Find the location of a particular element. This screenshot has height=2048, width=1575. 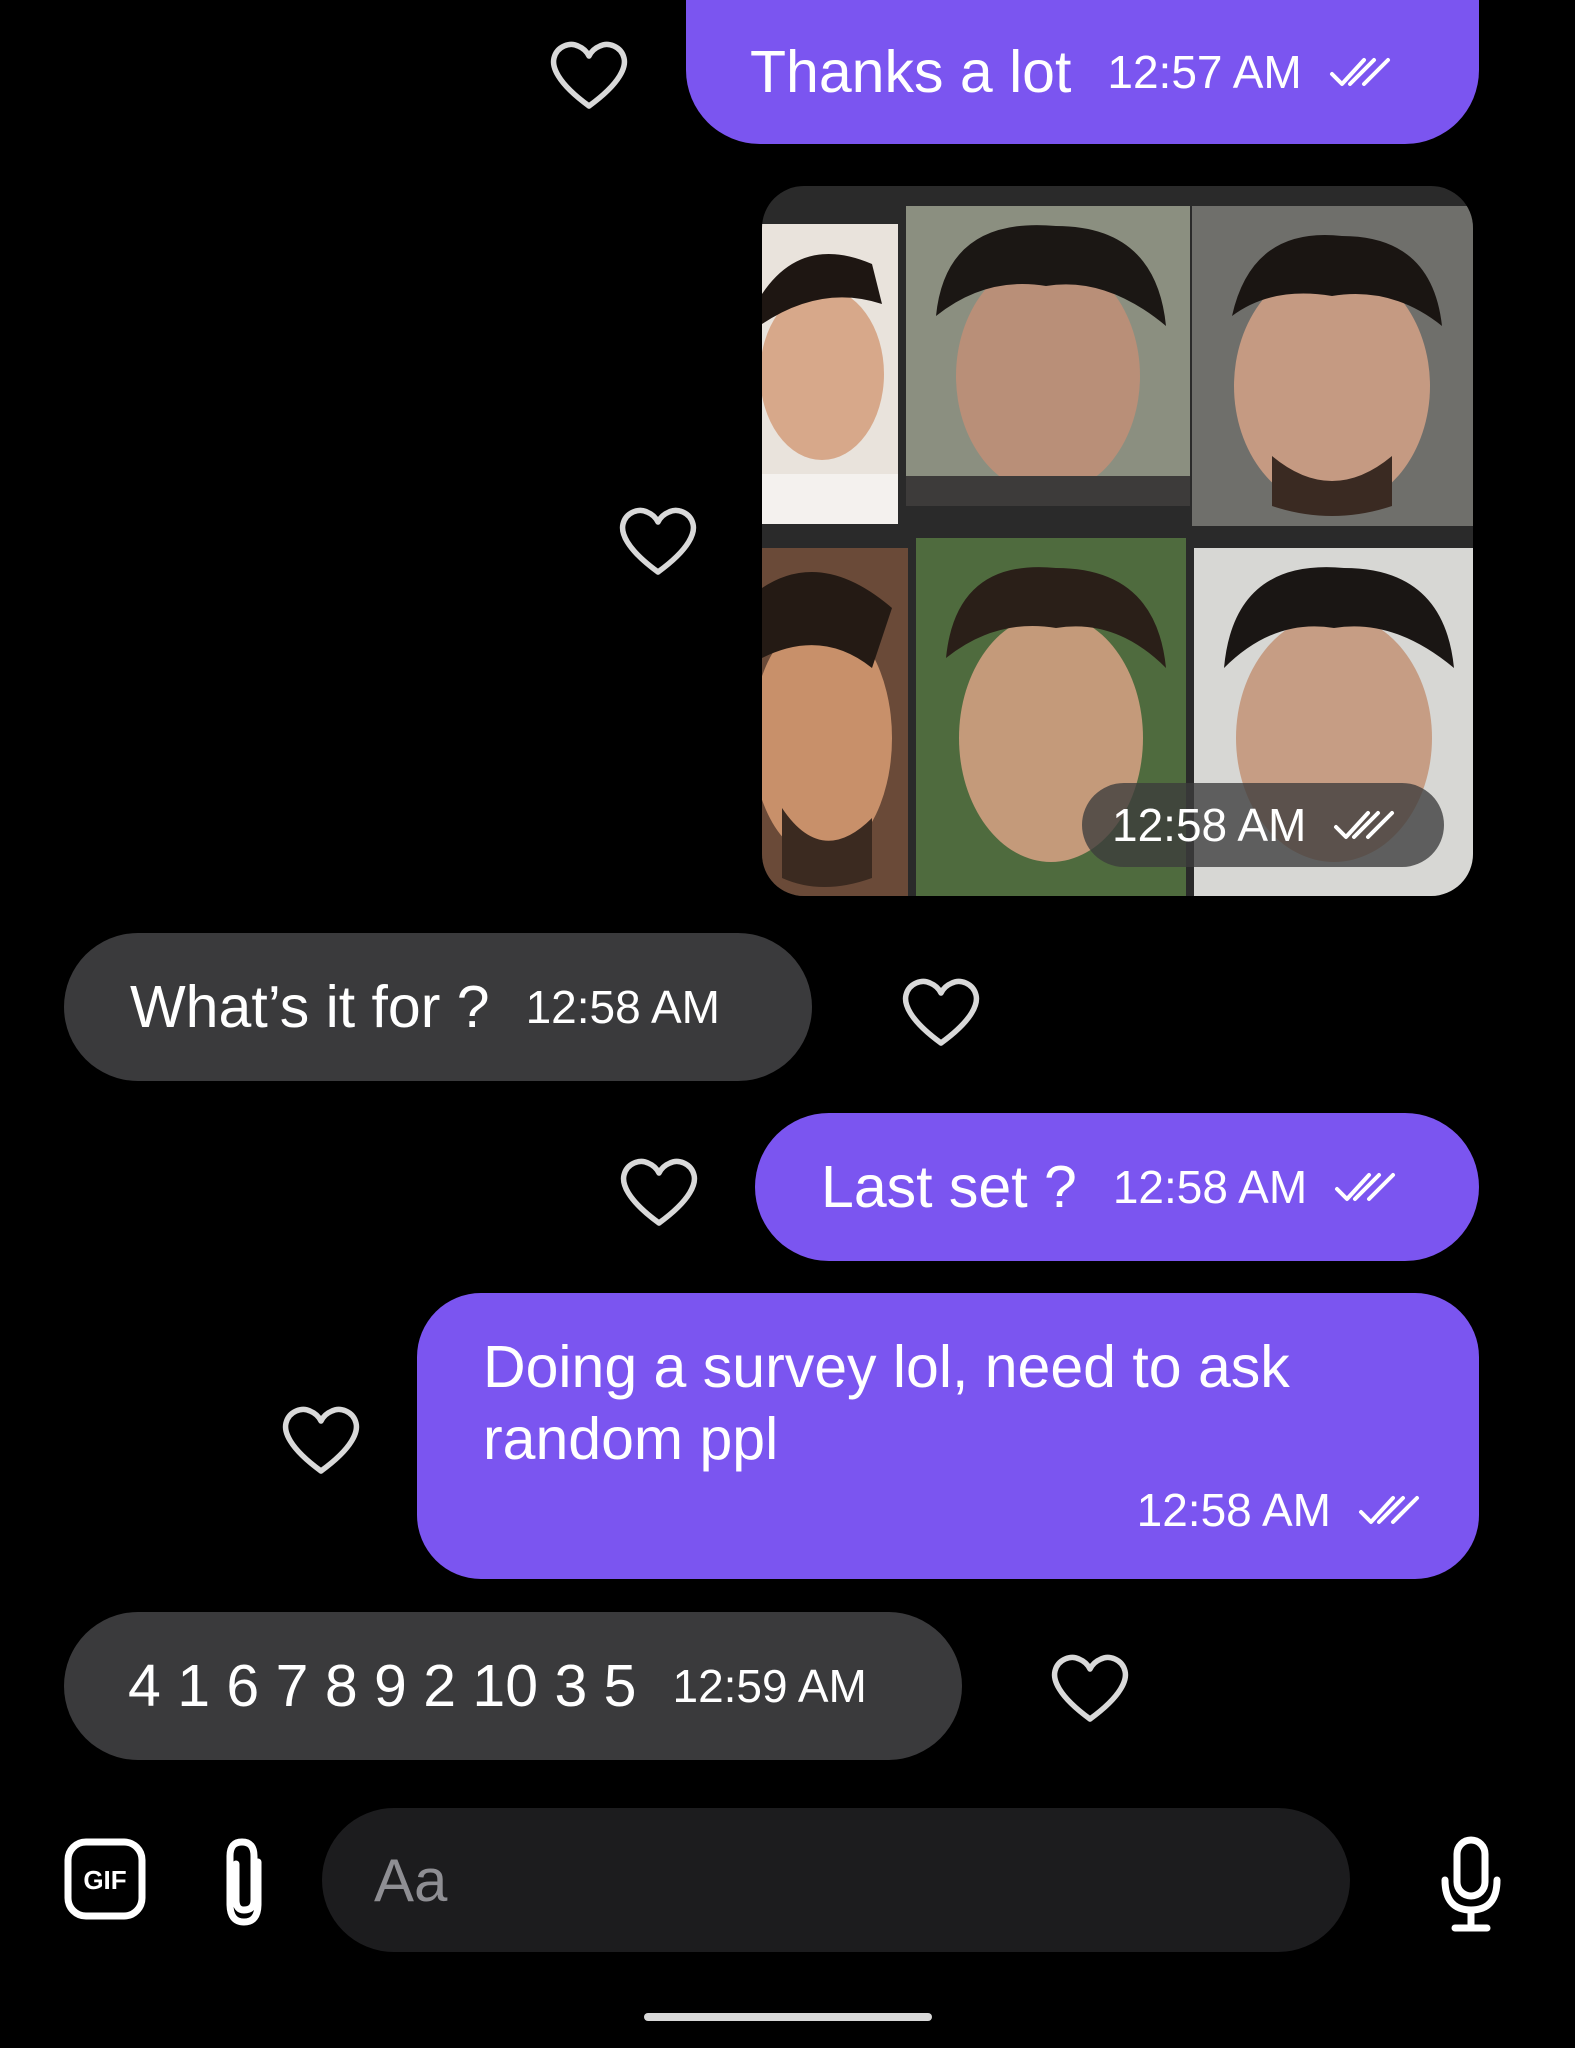

message-input is located at coordinates (824, 1880).